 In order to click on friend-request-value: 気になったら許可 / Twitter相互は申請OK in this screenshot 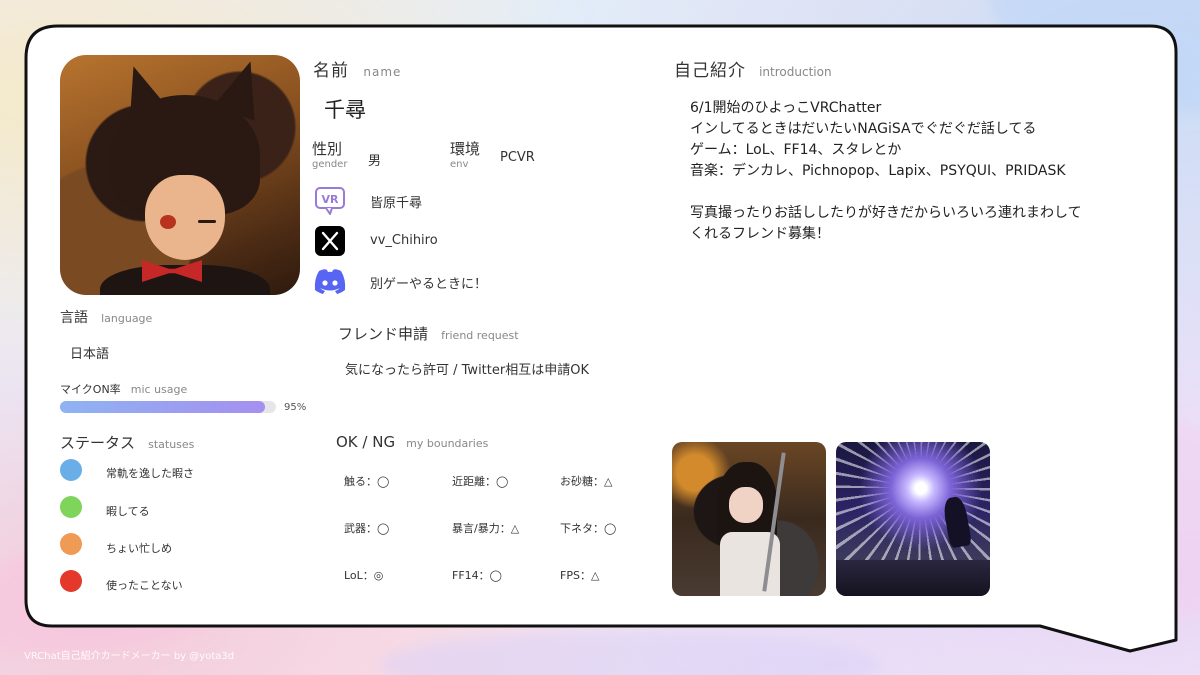, I will do `click(467, 370)`.